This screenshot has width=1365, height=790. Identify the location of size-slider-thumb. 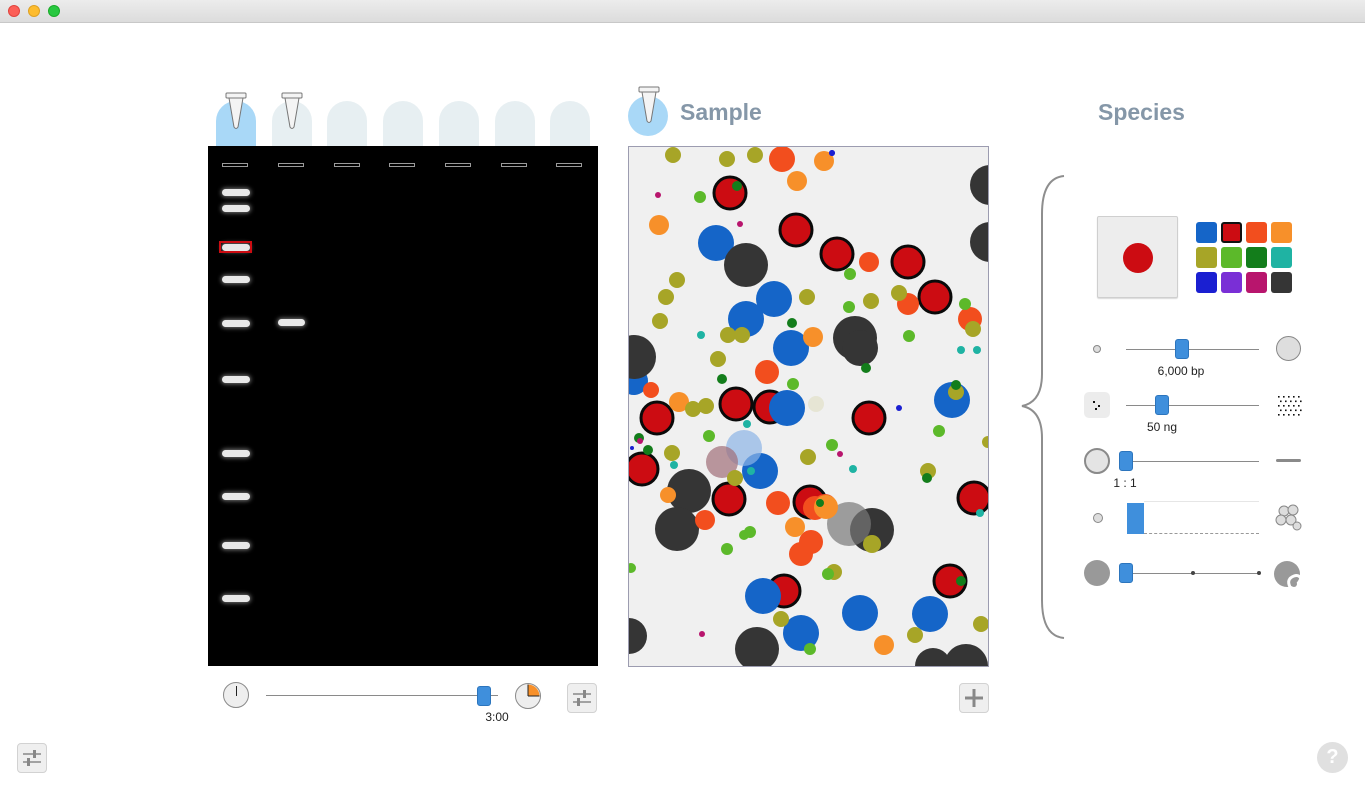
(1181, 349).